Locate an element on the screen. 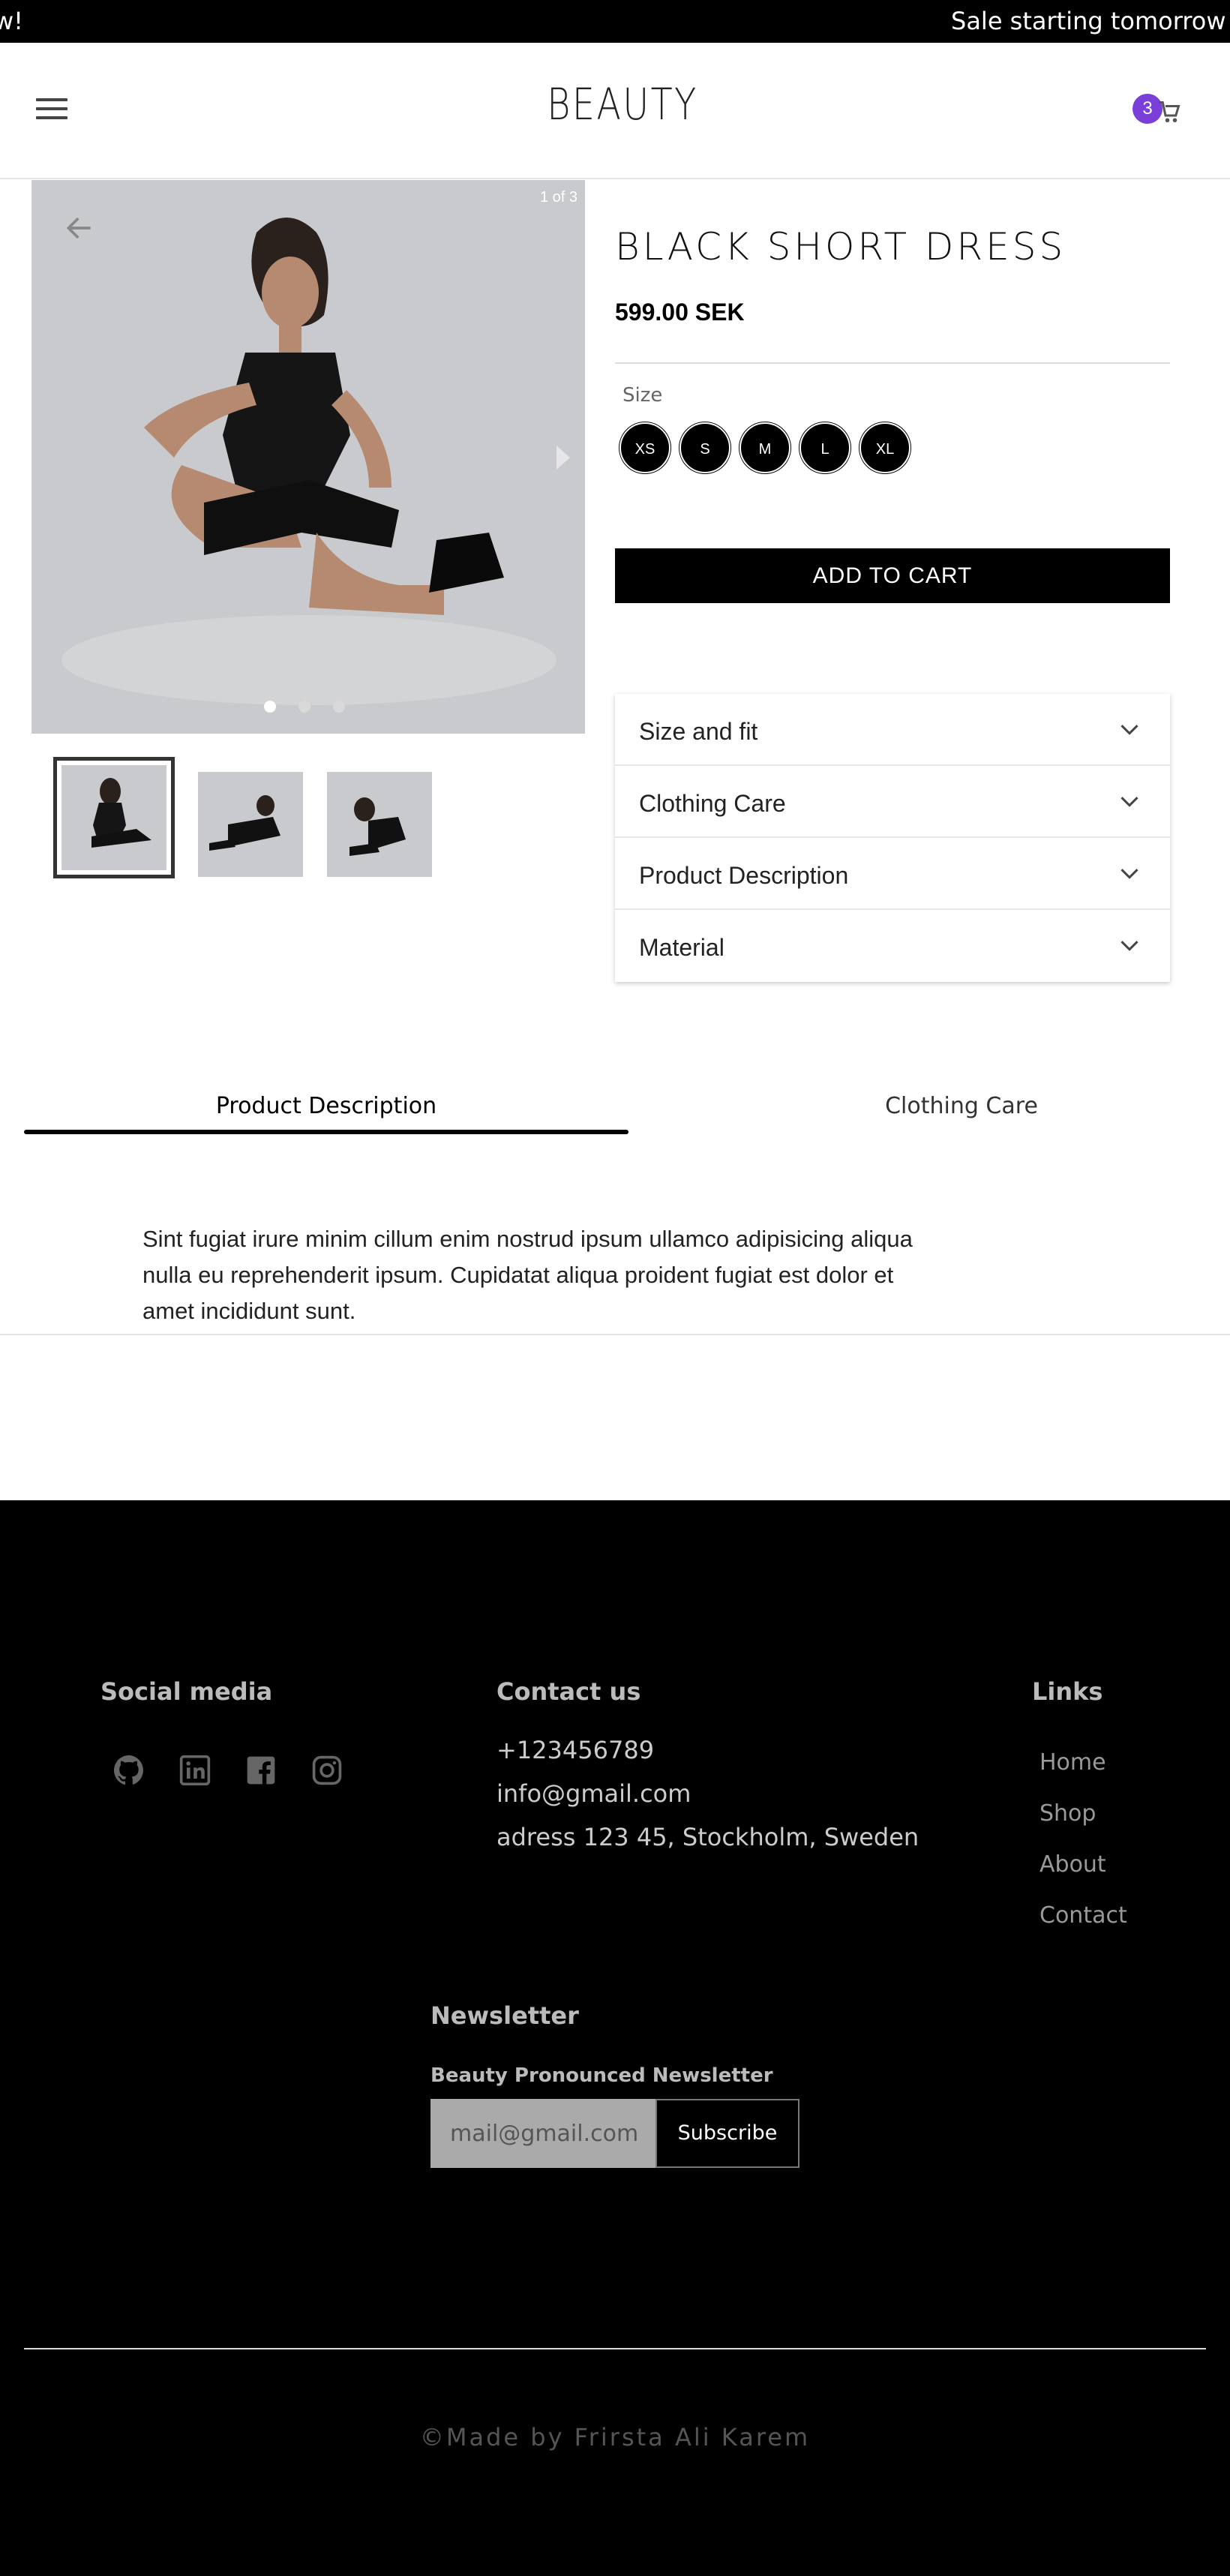 This screenshot has height=2576, width=1230. accordion-label: Product Description is located at coordinates (744, 875).